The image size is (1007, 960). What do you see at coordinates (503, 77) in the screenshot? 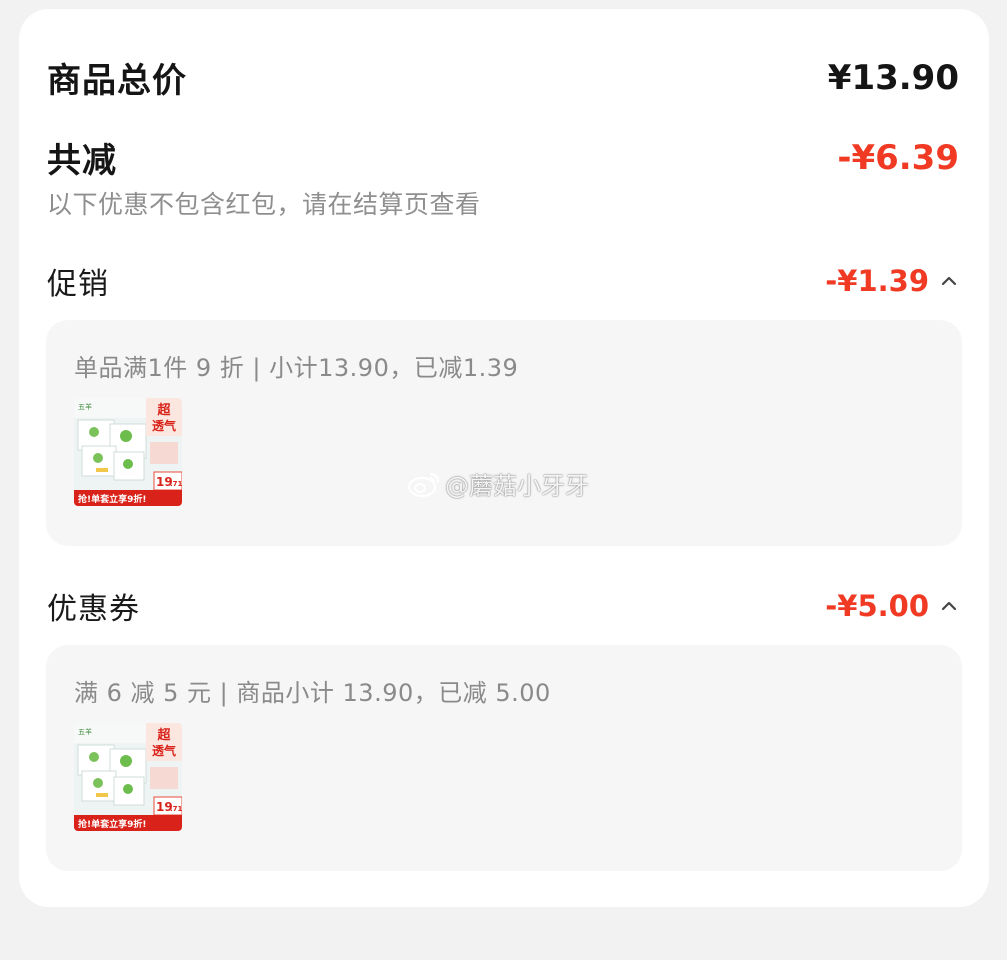
I see `total-price-row: 商品总价 ¥13.90` at bounding box center [503, 77].